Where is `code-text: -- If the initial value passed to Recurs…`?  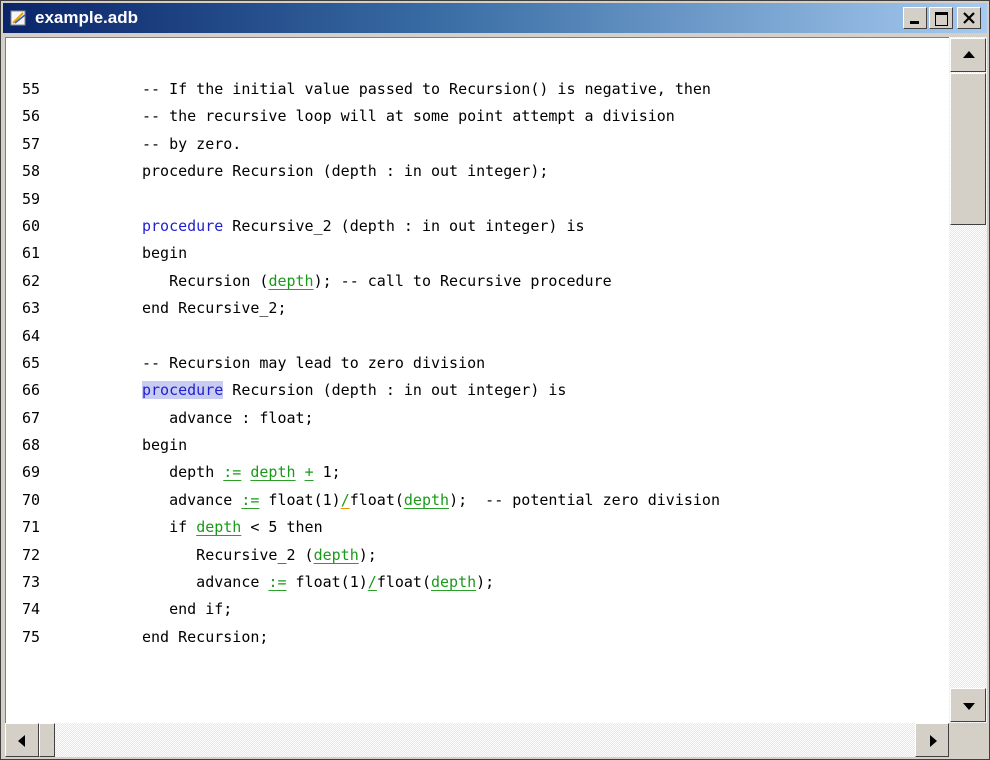
code-text: -- If the initial value passed to Recurs… is located at coordinates (426, 89).